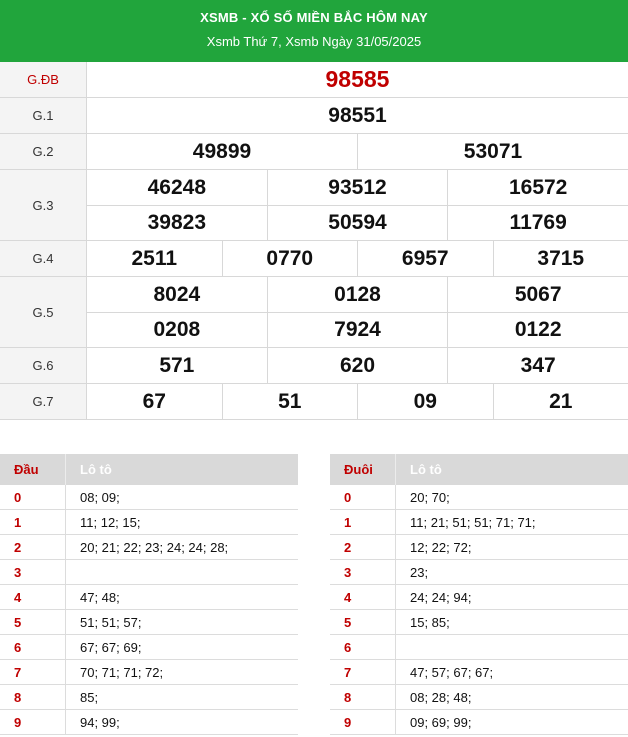 The height and width of the screenshot is (737, 628). I want to click on prize-numbers: 2511 0770 6957 3715, so click(357, 258).